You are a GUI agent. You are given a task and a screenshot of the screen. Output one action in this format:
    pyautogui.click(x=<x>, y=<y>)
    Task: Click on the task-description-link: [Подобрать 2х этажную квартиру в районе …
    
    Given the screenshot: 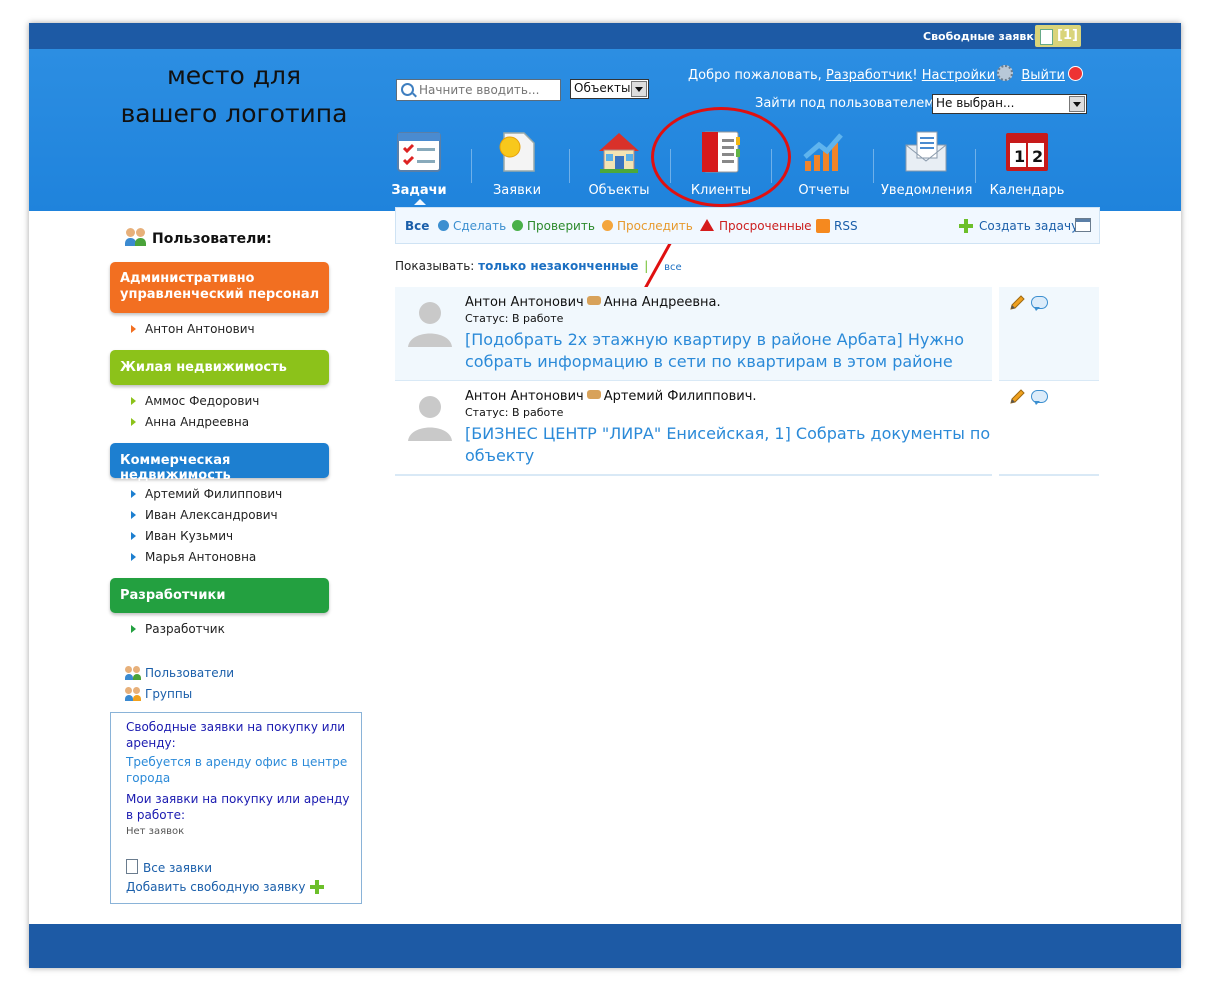 What is the action you would take?
    pyautogui.click(x=730, y=351)
    